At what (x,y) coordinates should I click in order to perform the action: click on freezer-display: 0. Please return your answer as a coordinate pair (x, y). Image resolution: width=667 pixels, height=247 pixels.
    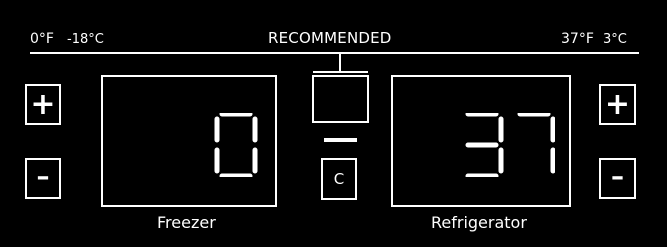
    Looking at the image, I should click on (189, 141).